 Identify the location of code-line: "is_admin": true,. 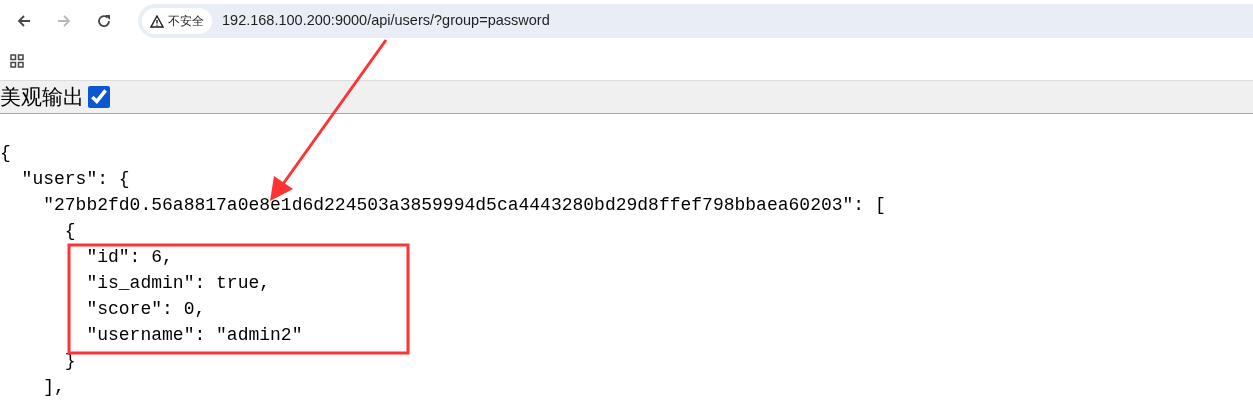
(178, 283).